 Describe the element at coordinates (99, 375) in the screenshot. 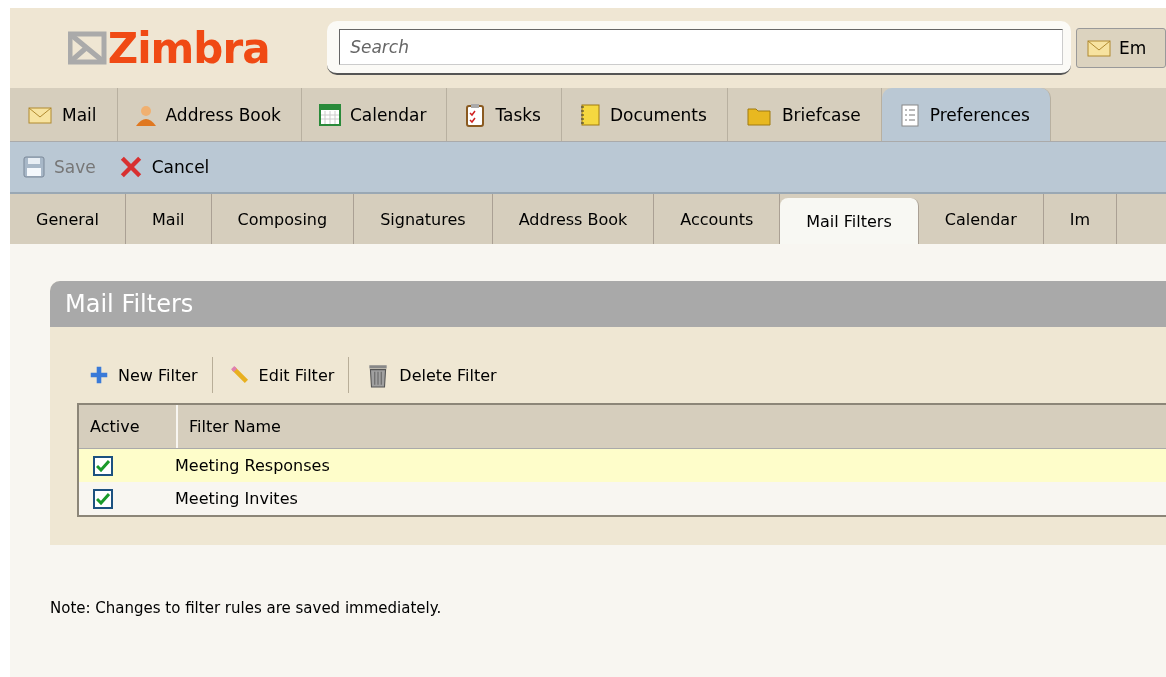

I see `plus-icon` at that location.